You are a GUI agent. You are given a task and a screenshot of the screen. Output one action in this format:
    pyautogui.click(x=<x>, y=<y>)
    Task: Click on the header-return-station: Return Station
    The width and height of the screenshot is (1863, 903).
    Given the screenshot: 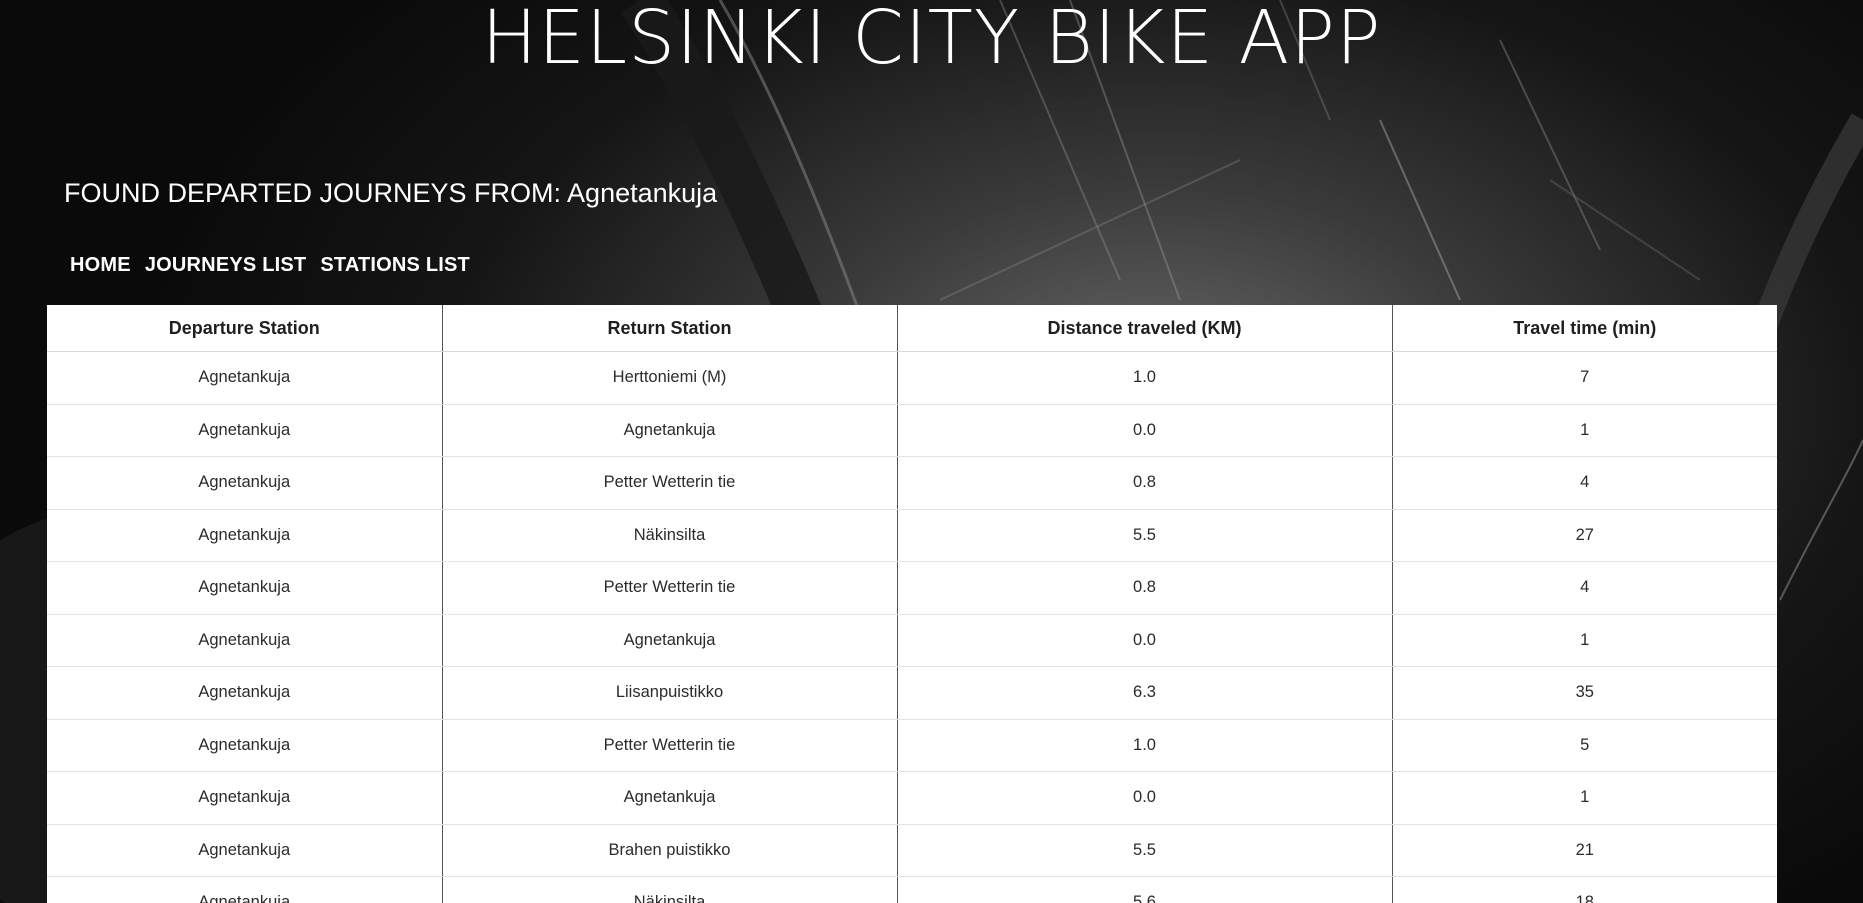 What is the action you would take?
    pyautogui.click(x=670, y=328)
    